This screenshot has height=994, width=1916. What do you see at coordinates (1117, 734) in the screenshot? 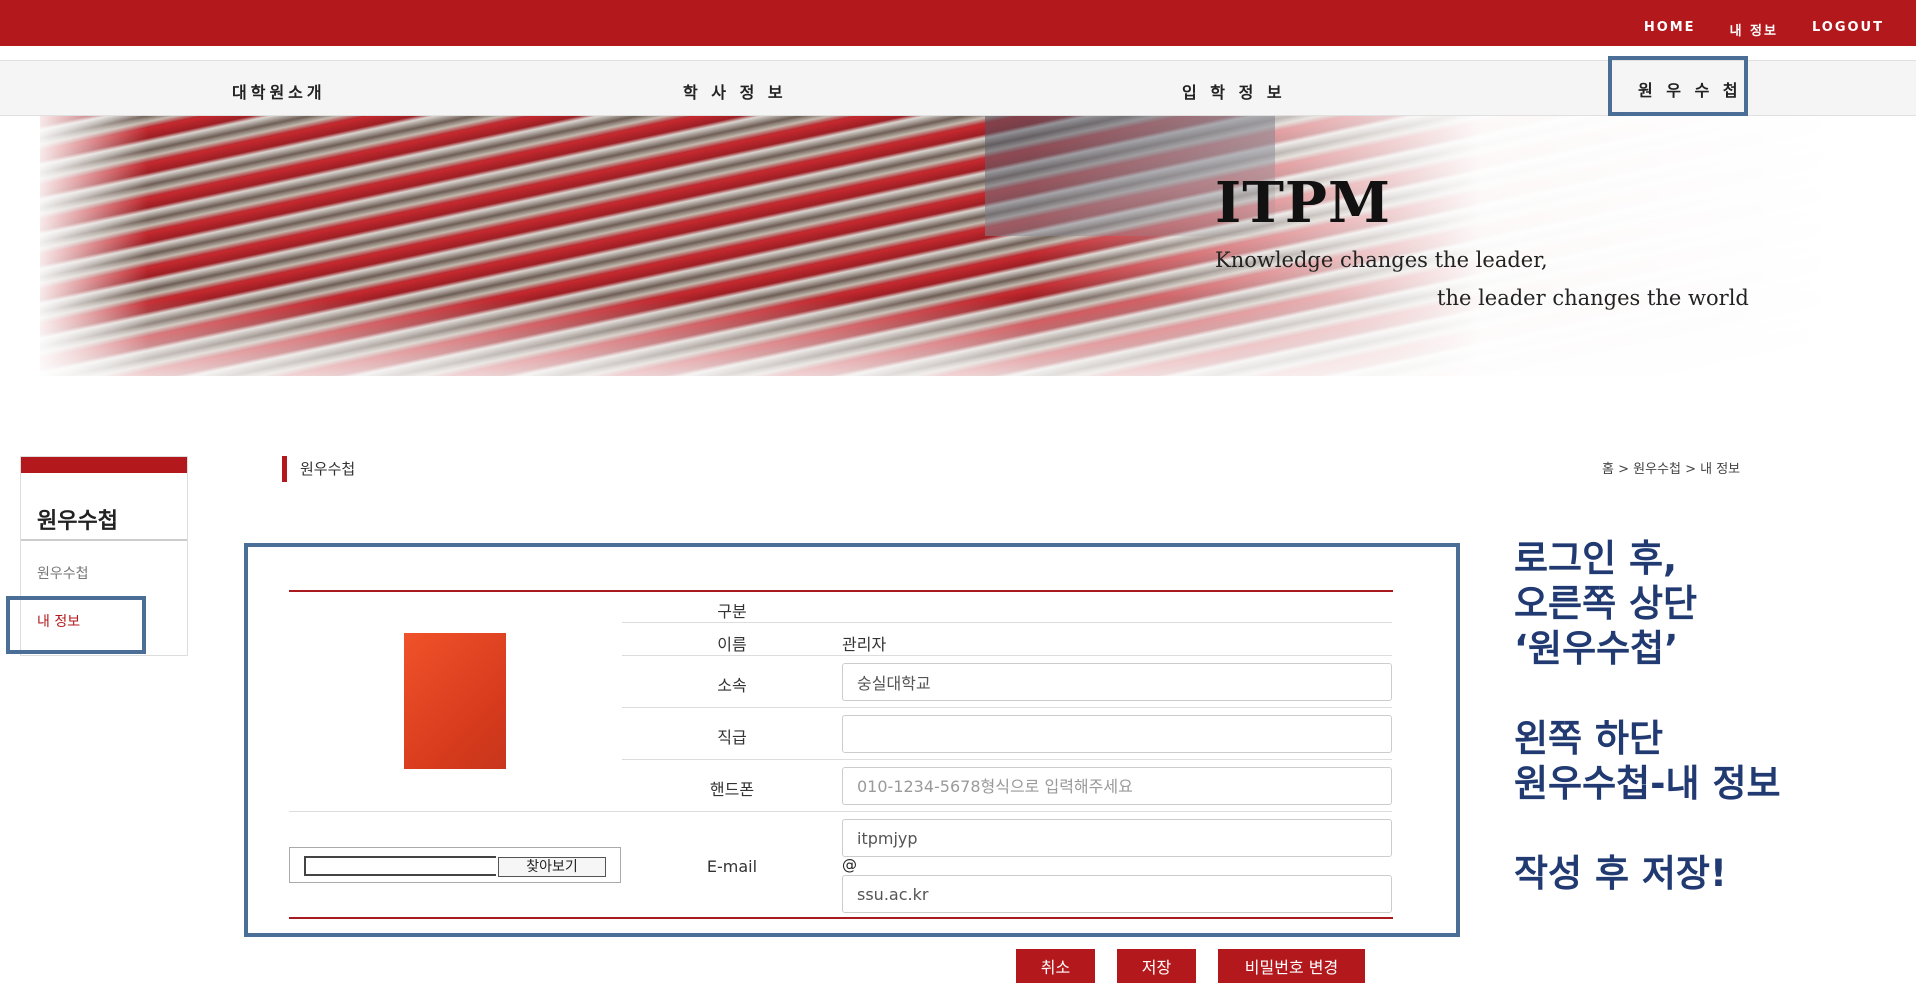
I see `position-field` at bounding box center [1117, 734].